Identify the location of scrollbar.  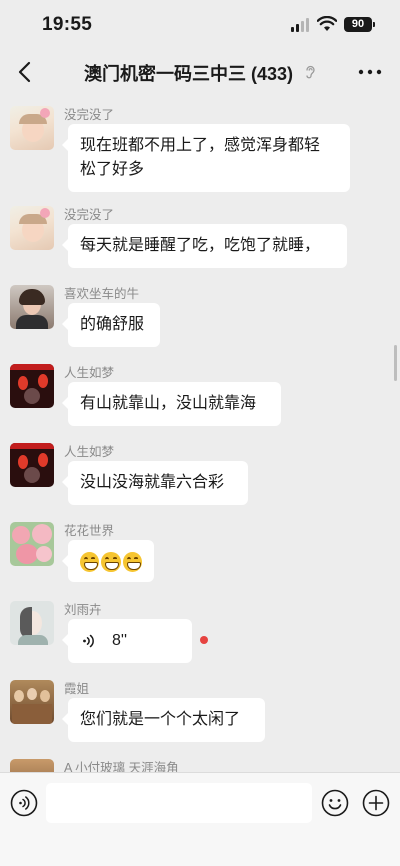
(395, 363).